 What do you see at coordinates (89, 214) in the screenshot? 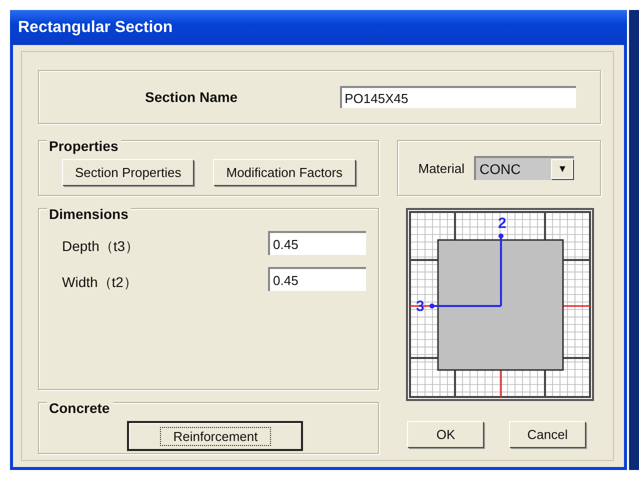
I see `group-title: Dimensions` at bounding box center [89, 214].